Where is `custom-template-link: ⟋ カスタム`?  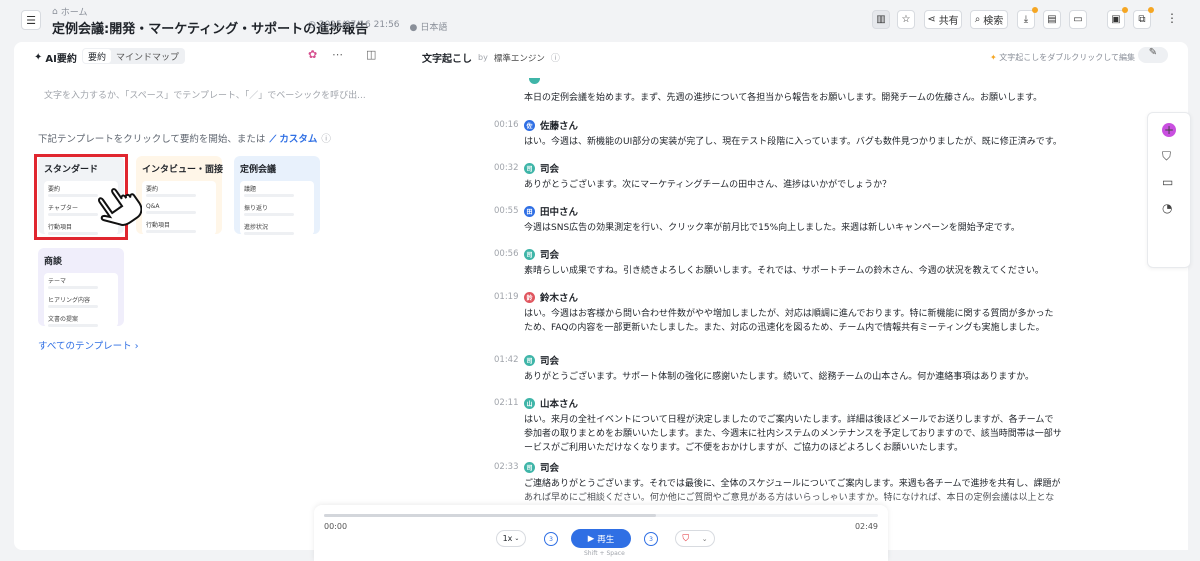
custom-template-link: ⟋ カスタム is located at coordinates (293, 138).